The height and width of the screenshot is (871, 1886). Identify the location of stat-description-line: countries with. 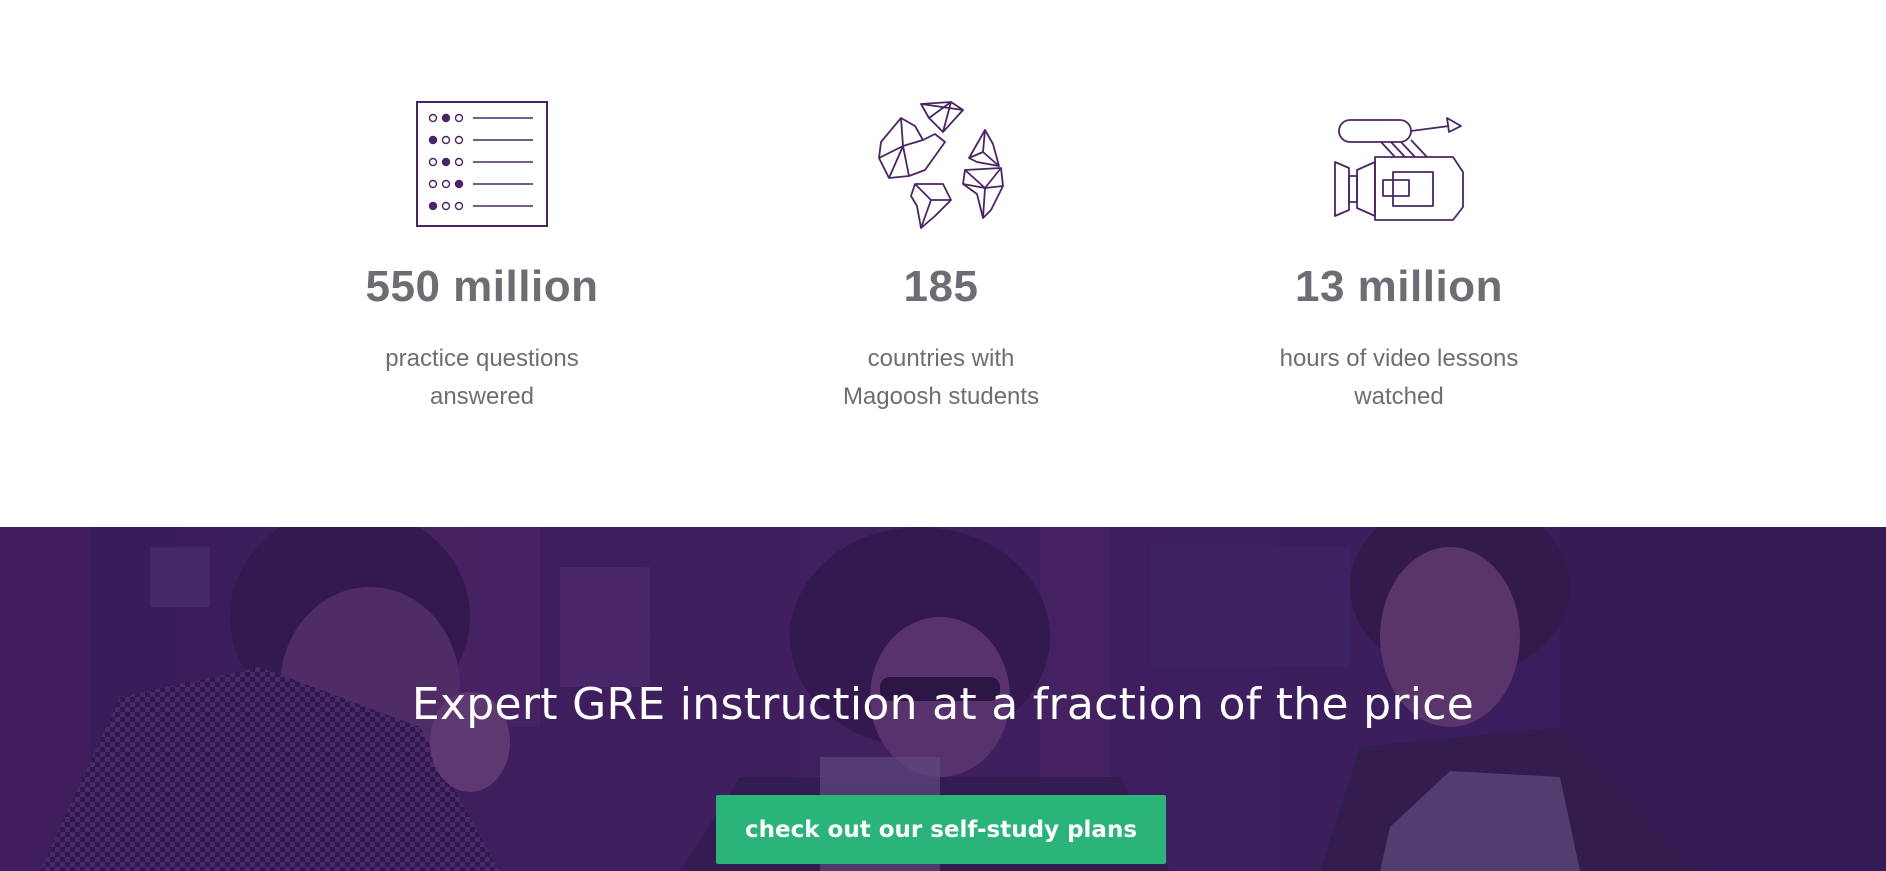
(941, 358).